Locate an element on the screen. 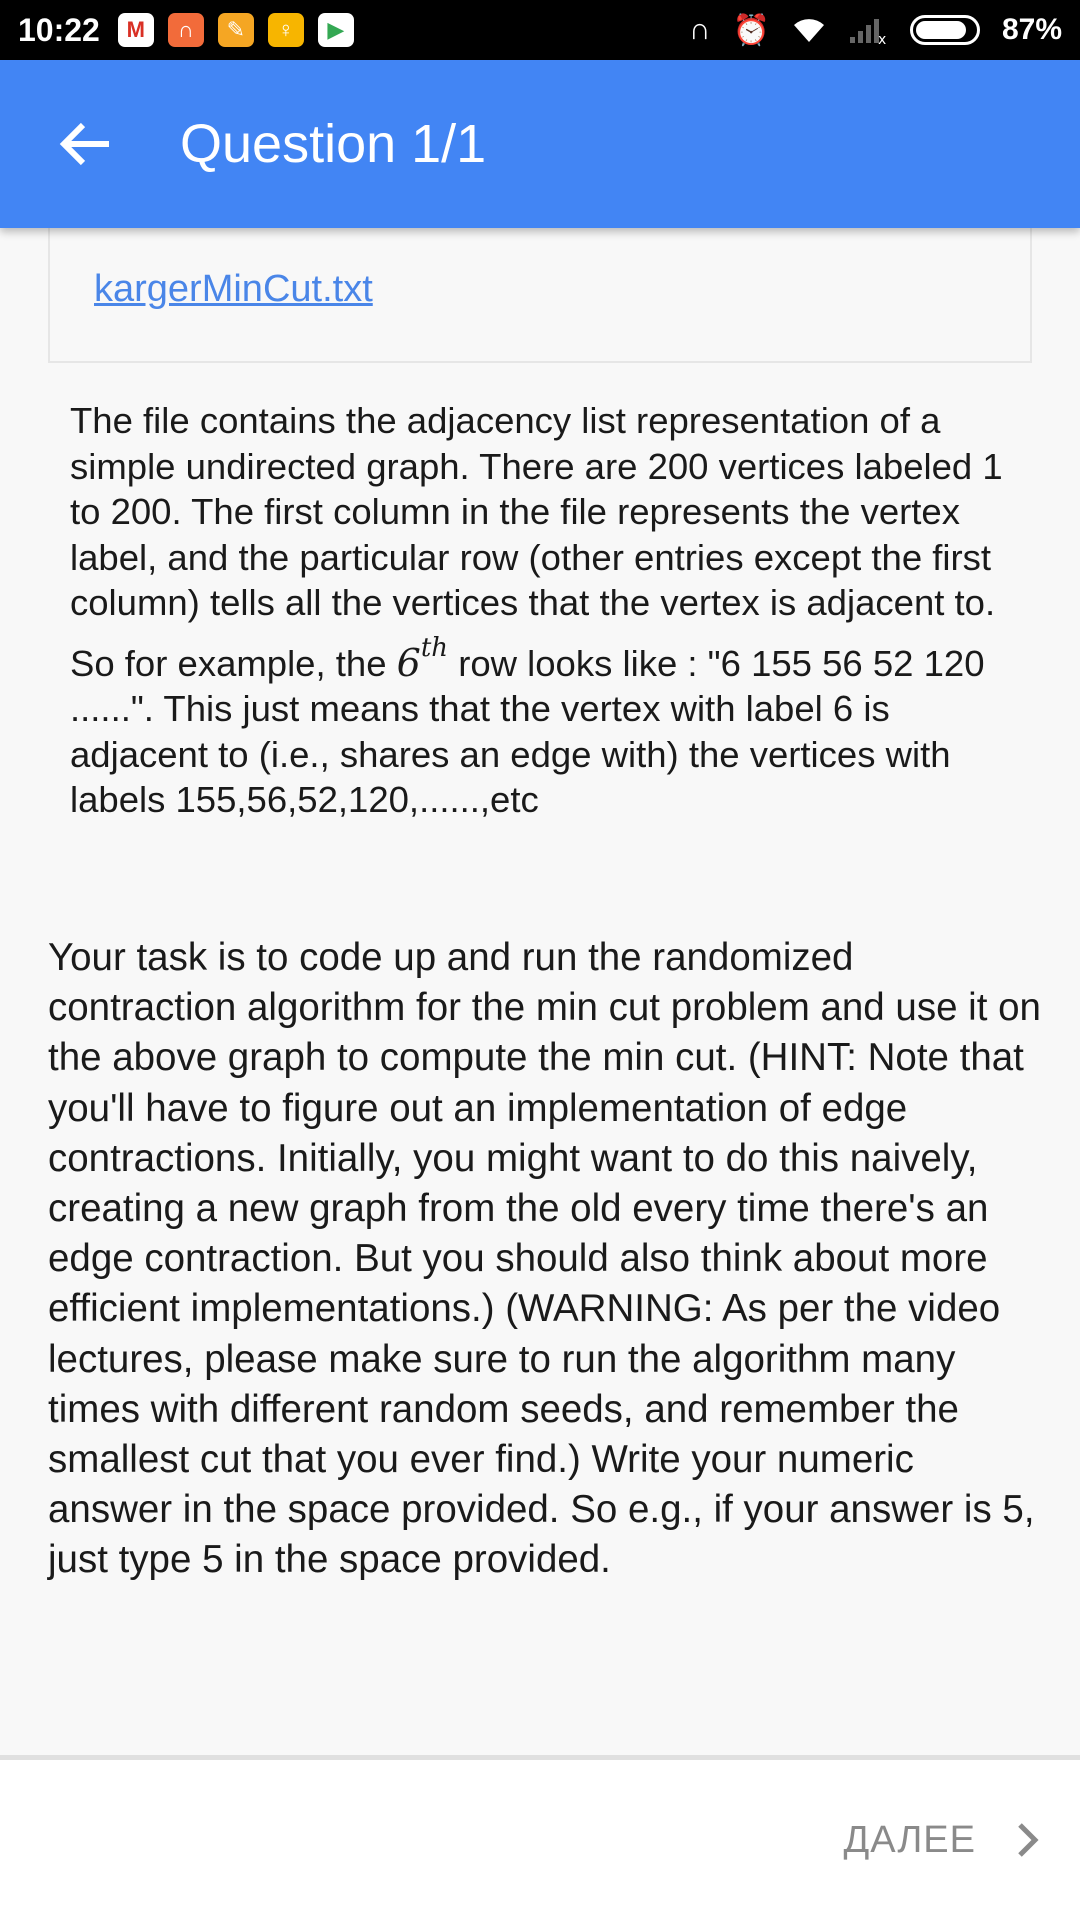  system-icons: ∩ ⏰ x 87% is located at coordinates (875, 30).